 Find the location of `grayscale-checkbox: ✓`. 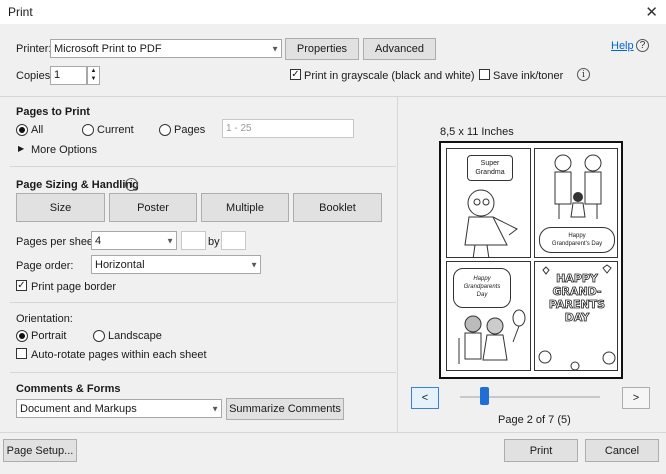

grayscale-checkbox: ✓ is located at coordinates (295, 74).